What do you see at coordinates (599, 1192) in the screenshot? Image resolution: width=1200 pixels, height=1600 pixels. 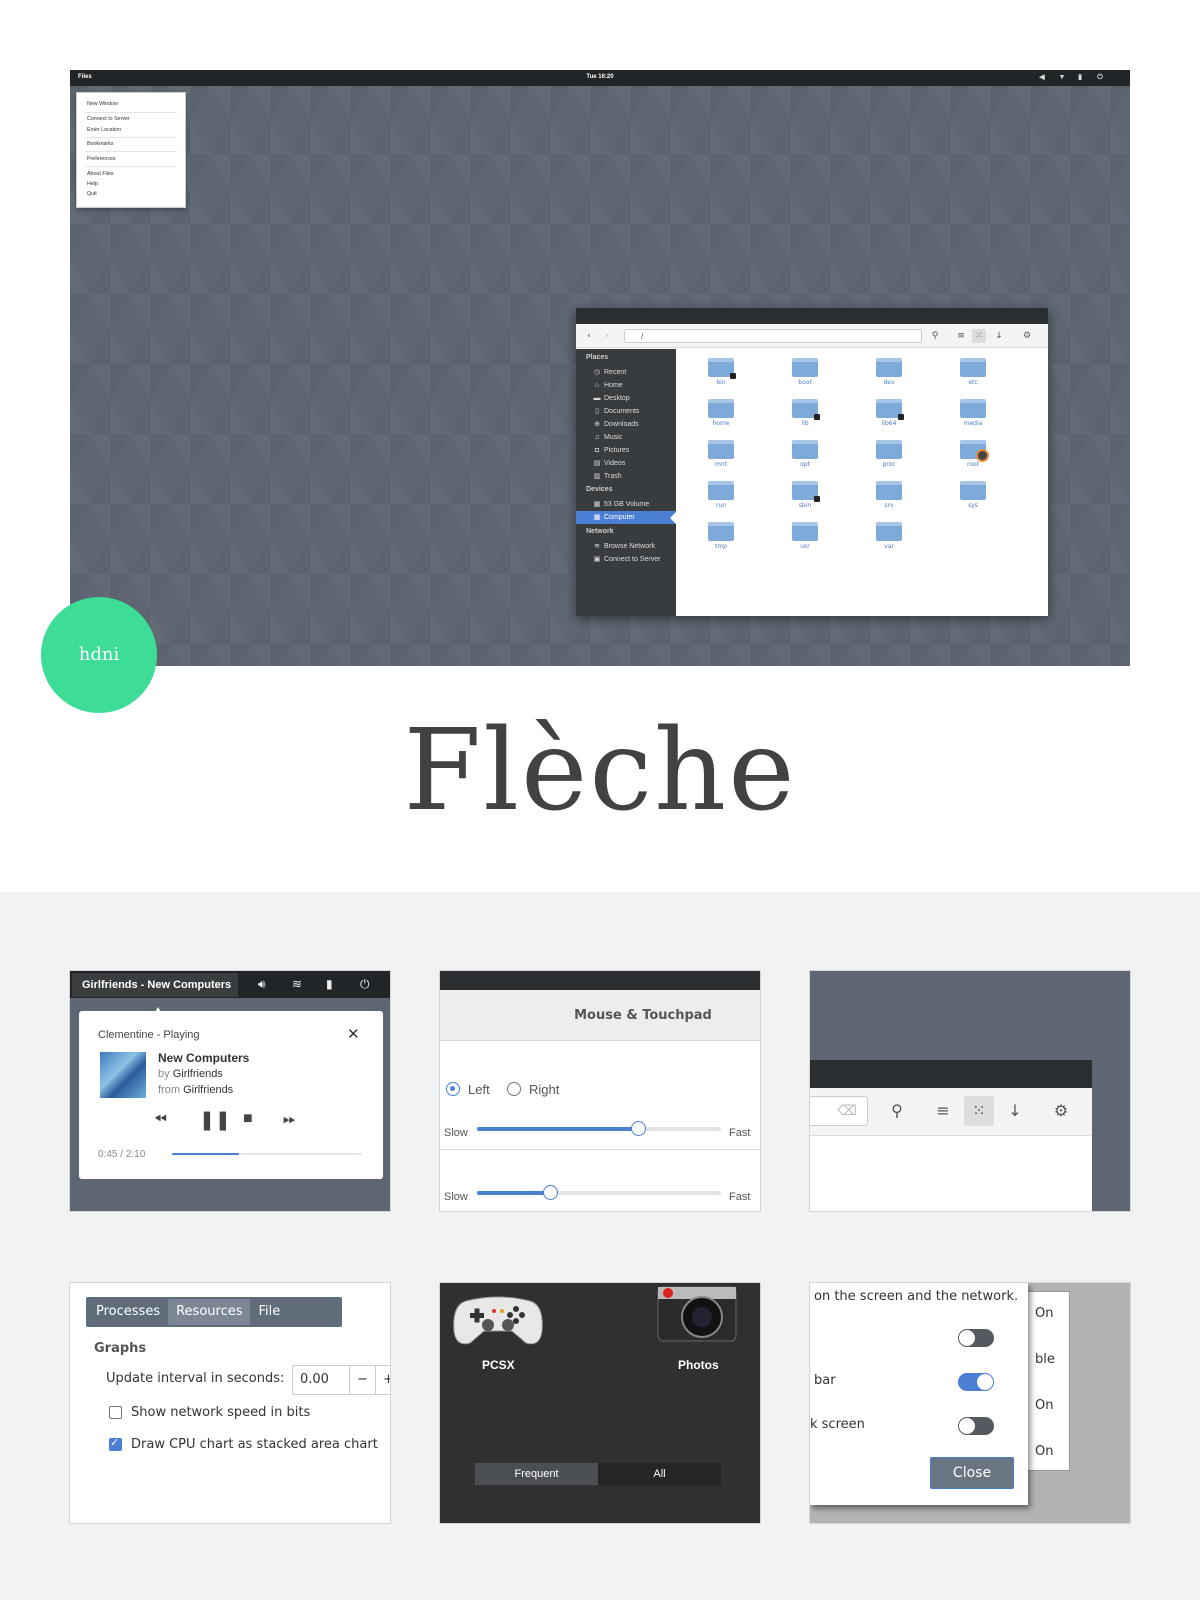 I see `touchpad-speed-slider` at bounding box center [599, 1192].